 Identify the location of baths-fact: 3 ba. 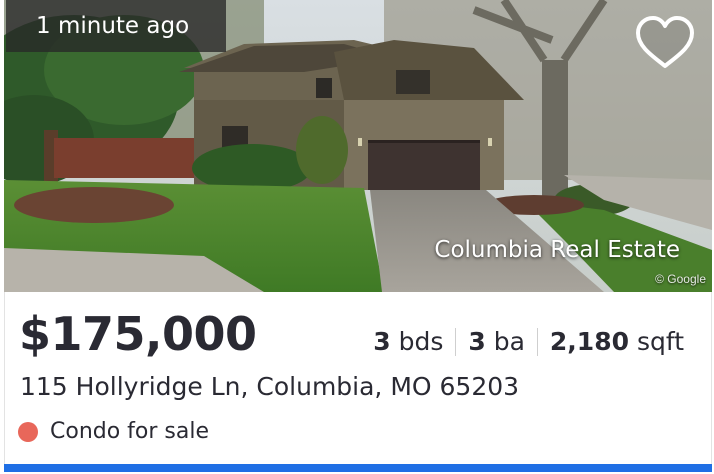
(496, 342).